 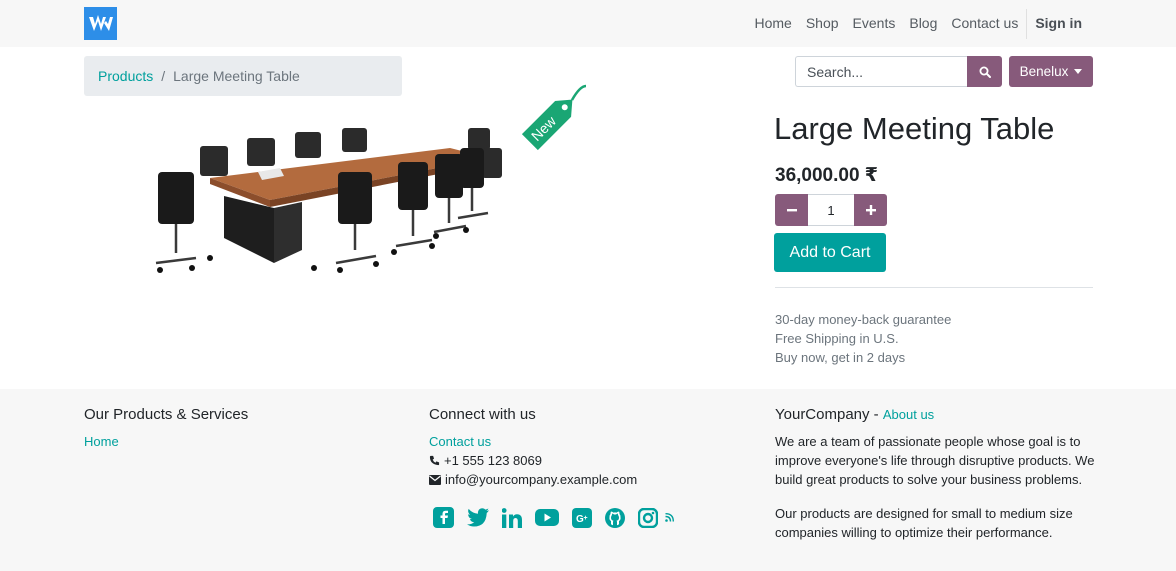 I want to click on breadcrumb-products-link: Products, so click(x=125, y=76).